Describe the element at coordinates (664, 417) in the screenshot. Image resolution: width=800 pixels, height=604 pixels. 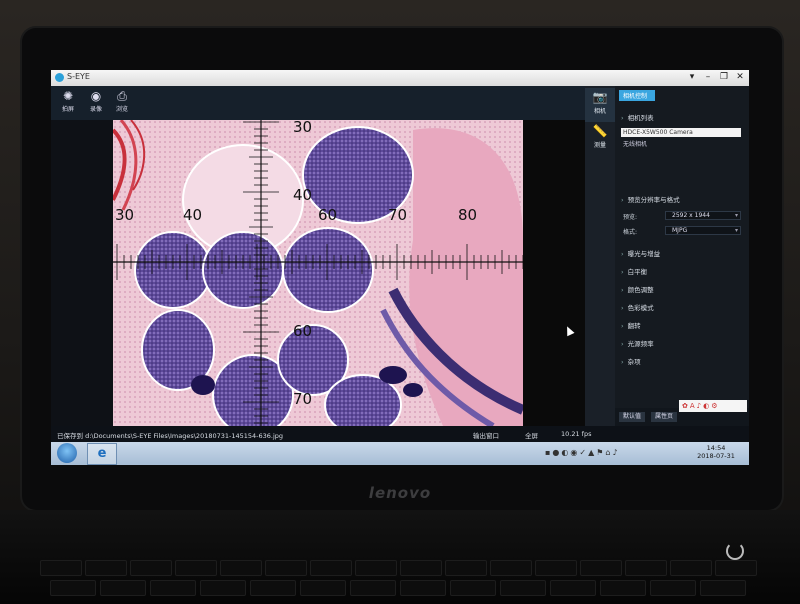
I see `properties-button: 属性页` at that location.